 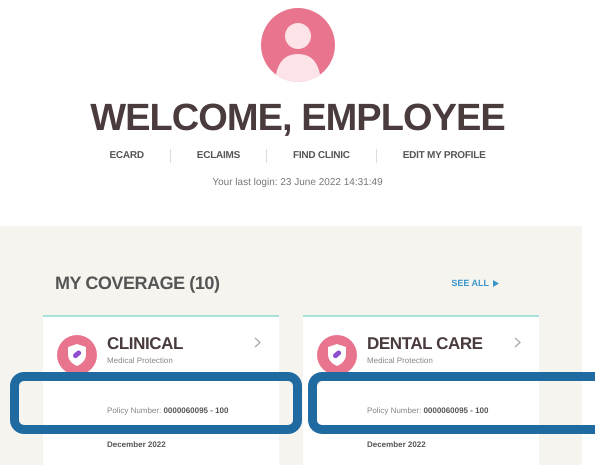 What do you see at coordinates (218, 155) in the screenshot?
I see `nav-link: ECLAIMS` at bounding box center [218, 155].